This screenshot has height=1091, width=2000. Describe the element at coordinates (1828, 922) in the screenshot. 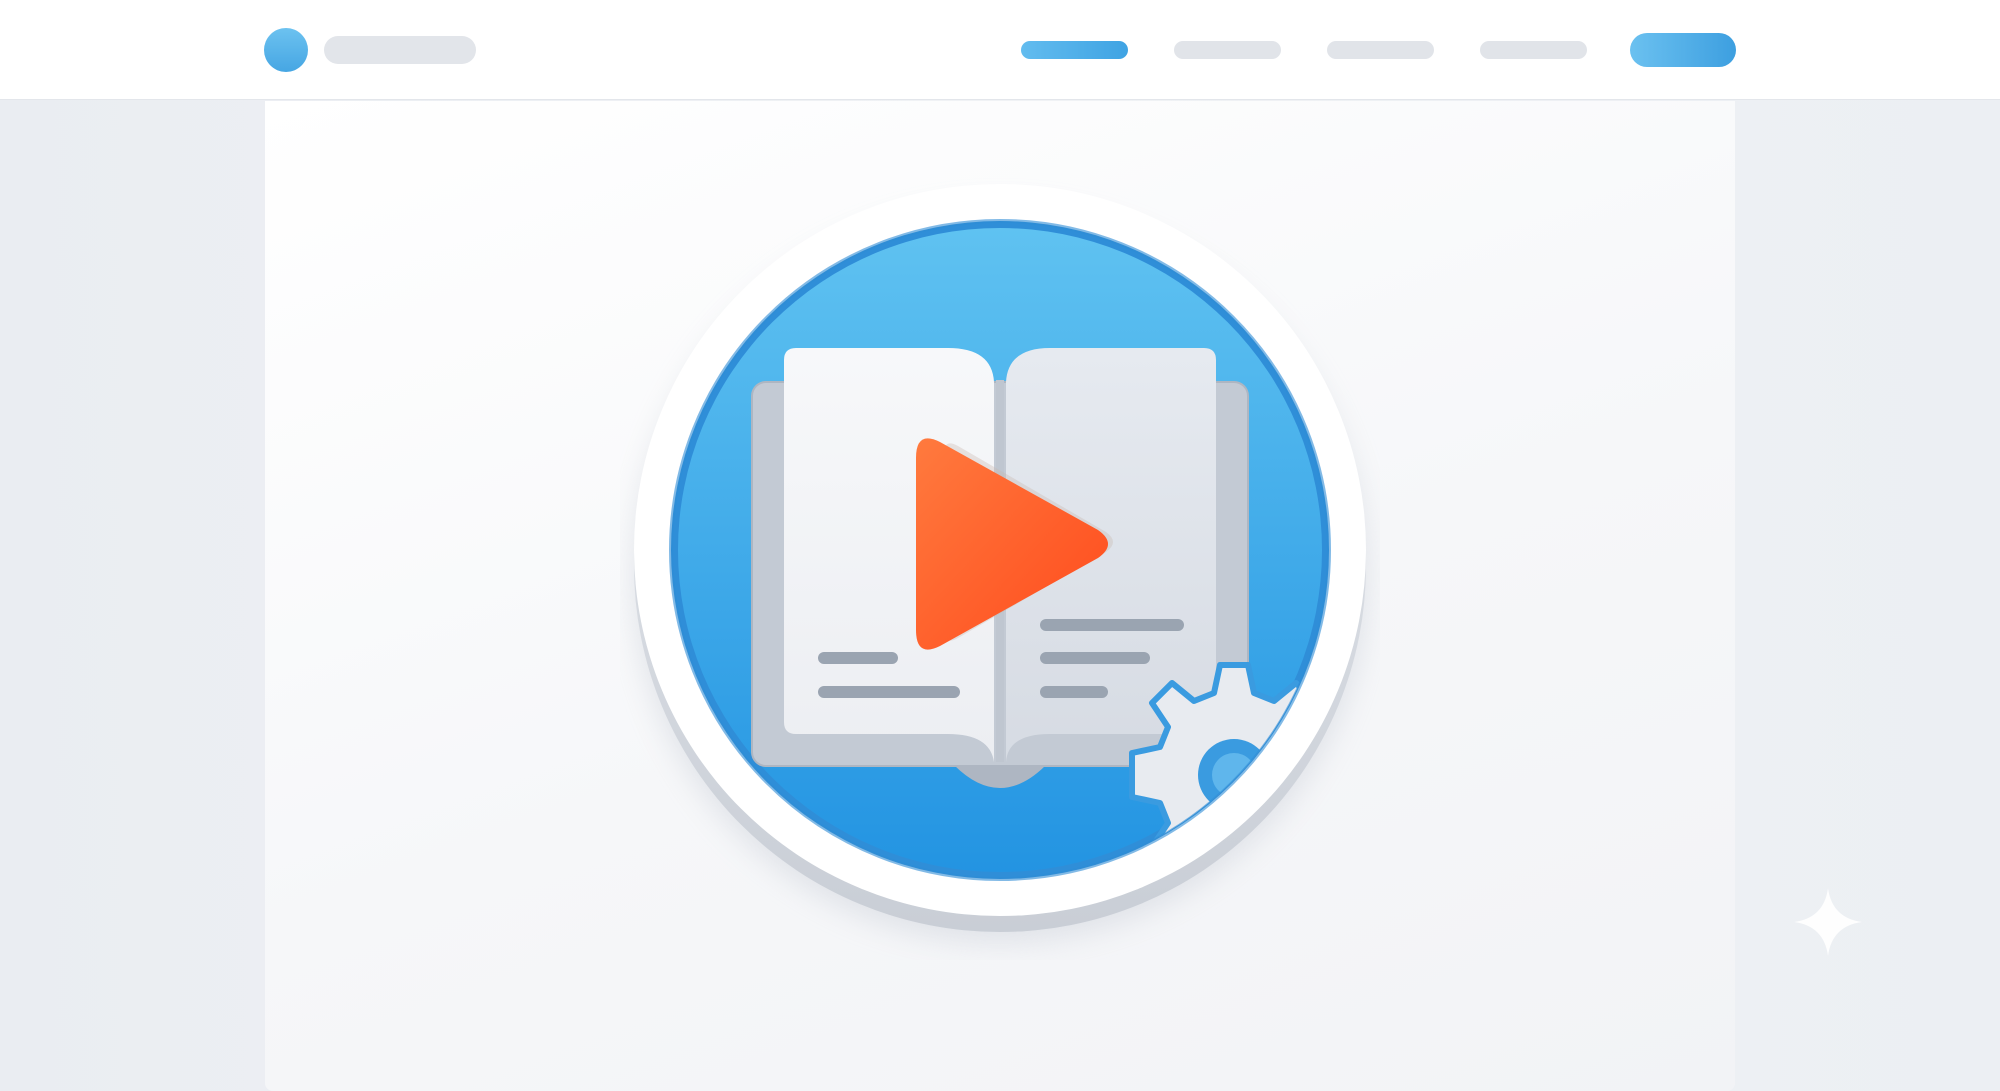

I see `sparkle-icon` at that location.